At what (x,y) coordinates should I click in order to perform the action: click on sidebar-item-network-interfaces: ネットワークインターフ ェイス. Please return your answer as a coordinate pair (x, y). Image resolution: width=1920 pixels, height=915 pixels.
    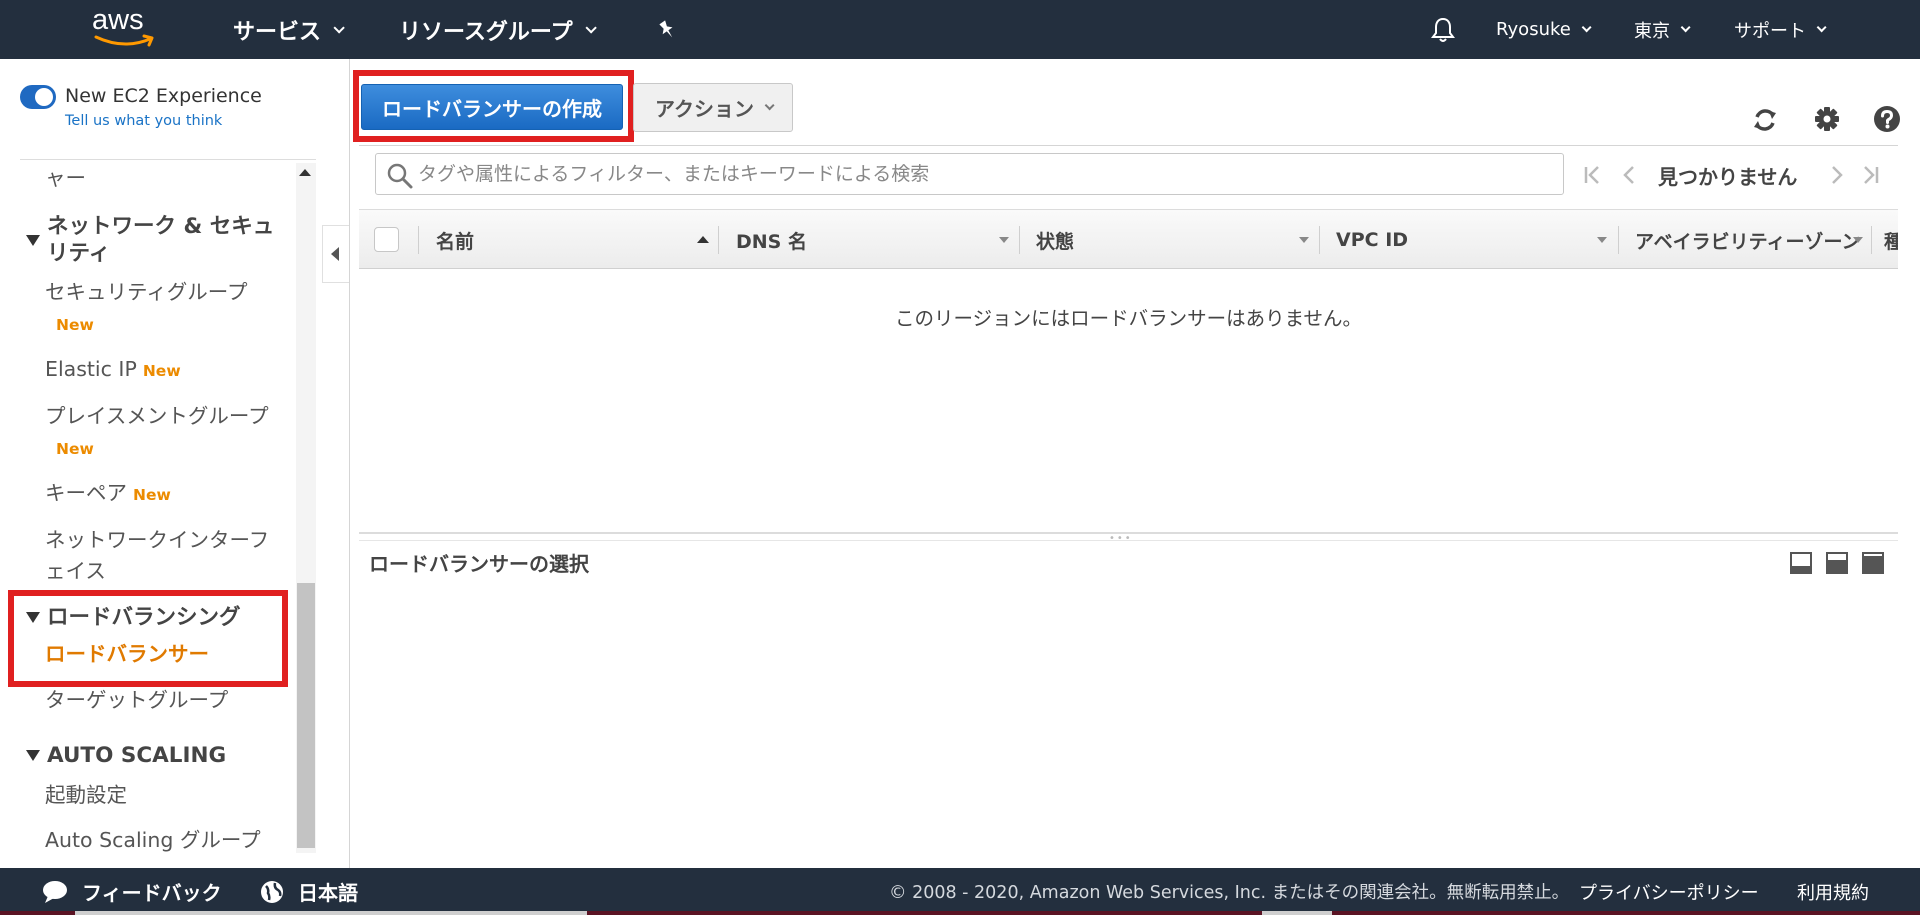
    Looking at the image, I should click on (157, 556).